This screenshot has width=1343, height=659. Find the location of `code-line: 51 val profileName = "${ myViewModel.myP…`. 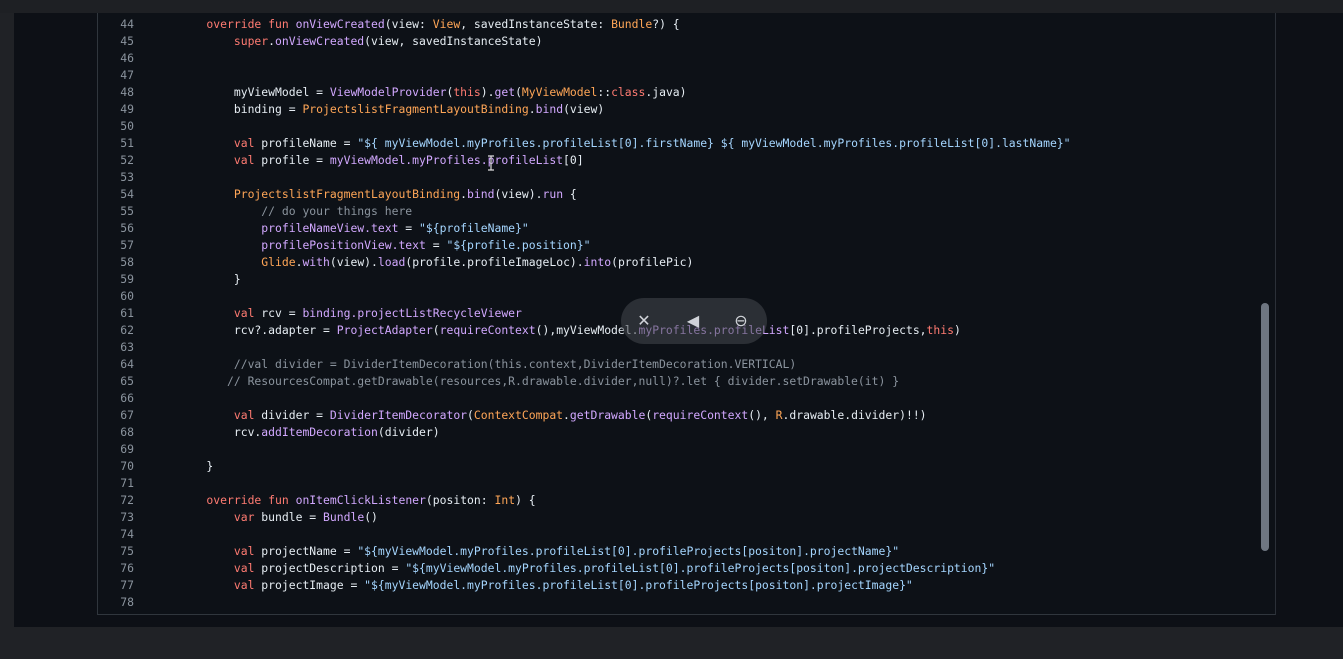

code-line: 51 val profileName = "${ myViewModel.myP… is located at coordinates (678, 143).